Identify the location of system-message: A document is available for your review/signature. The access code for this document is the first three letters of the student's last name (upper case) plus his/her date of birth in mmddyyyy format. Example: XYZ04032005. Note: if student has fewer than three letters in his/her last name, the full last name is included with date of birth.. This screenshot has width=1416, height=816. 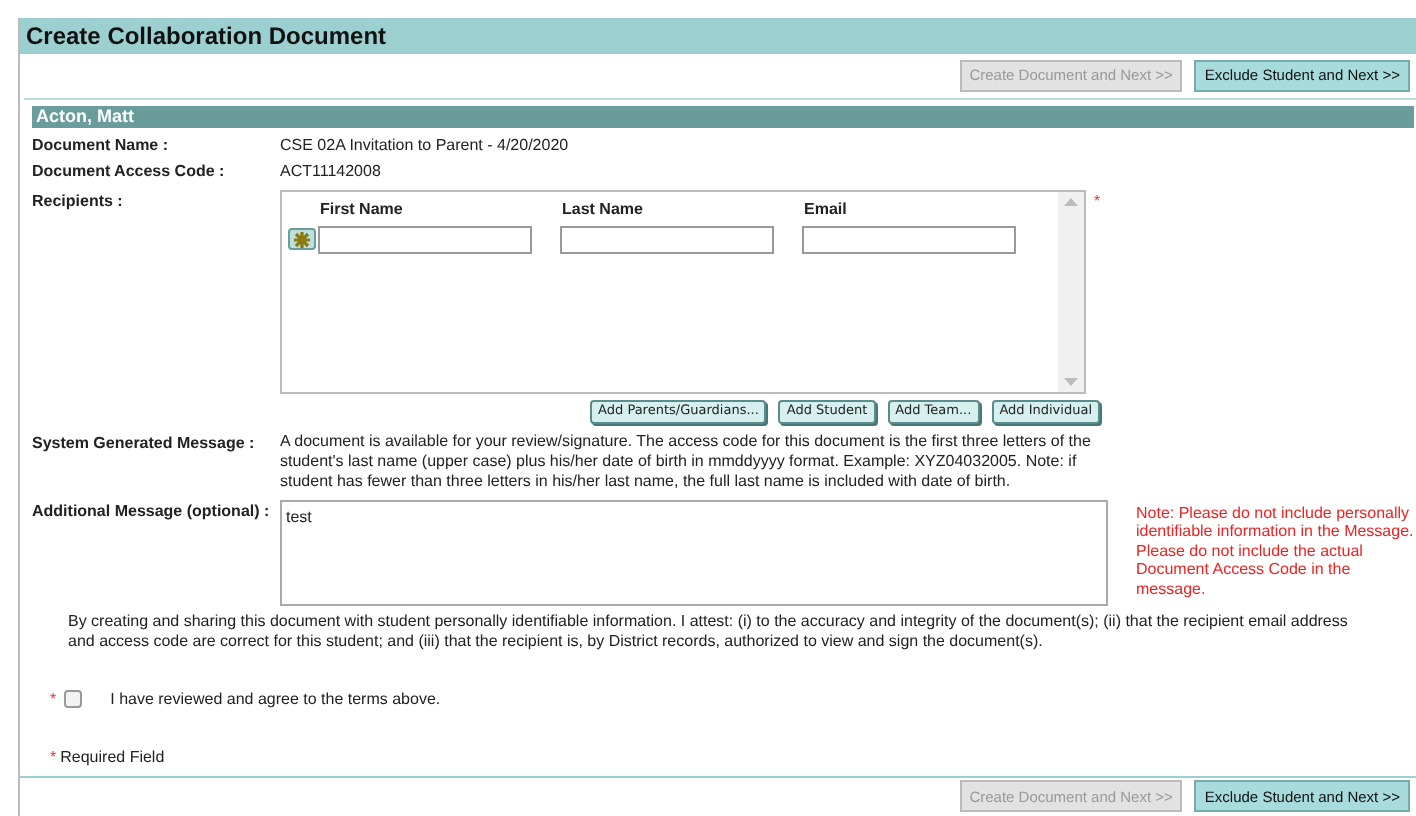
(686, 461).